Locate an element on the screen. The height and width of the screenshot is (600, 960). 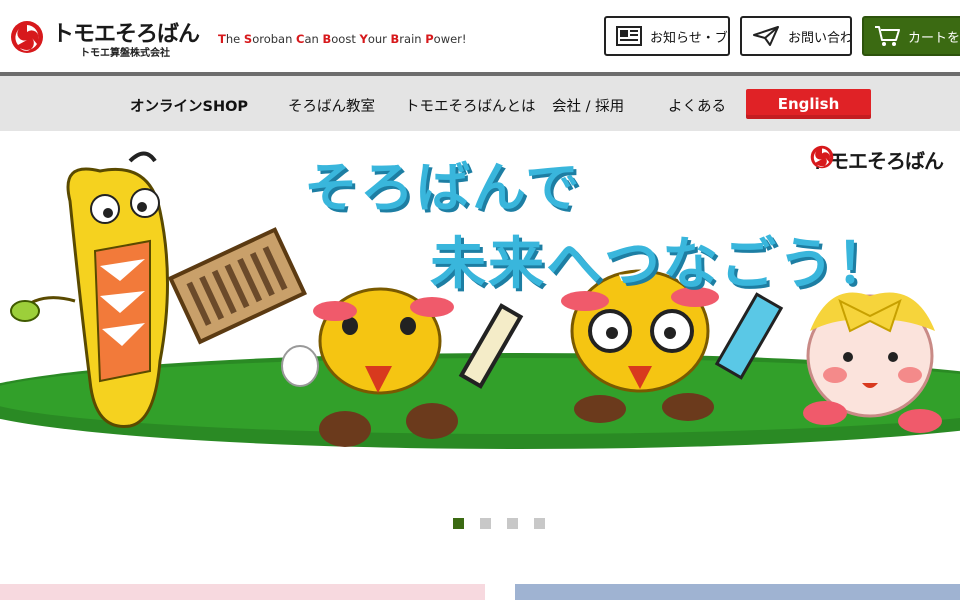
paper-plane-icon is located at coordinates (766, 36).